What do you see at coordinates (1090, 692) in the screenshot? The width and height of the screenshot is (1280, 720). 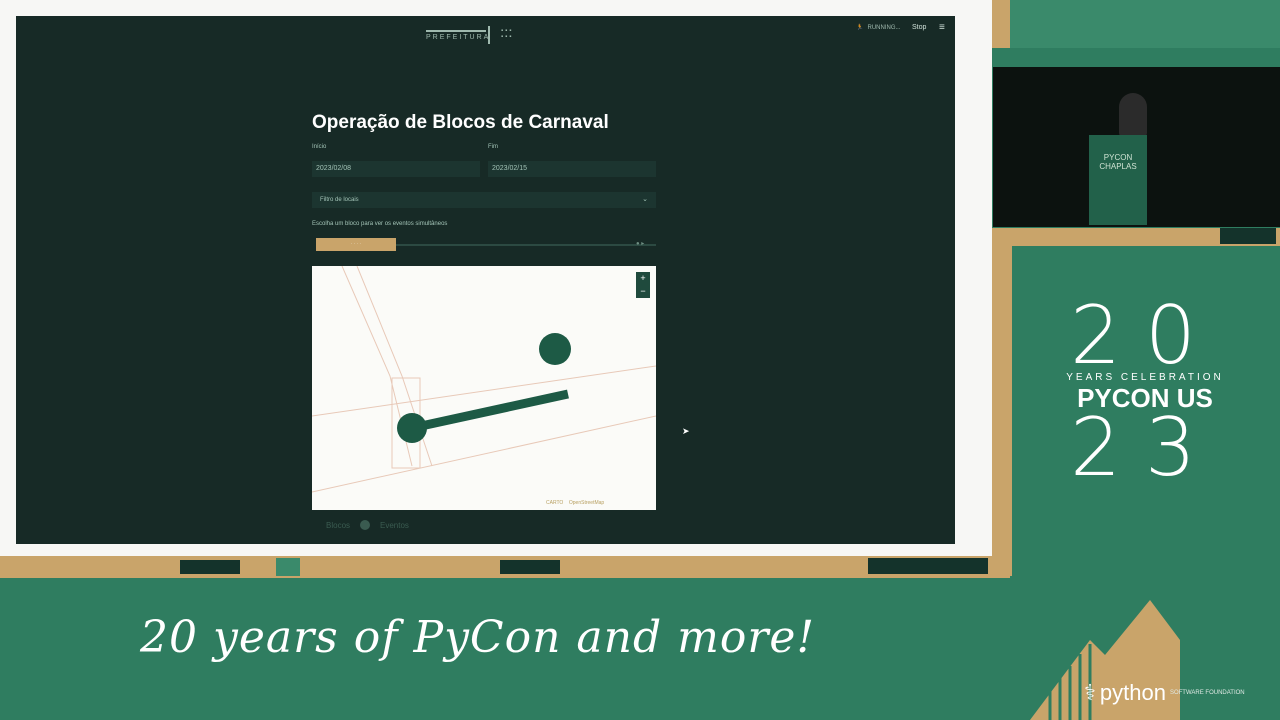 I see `python-snake-icon: ⚕` at bounding box center [1090, 692].